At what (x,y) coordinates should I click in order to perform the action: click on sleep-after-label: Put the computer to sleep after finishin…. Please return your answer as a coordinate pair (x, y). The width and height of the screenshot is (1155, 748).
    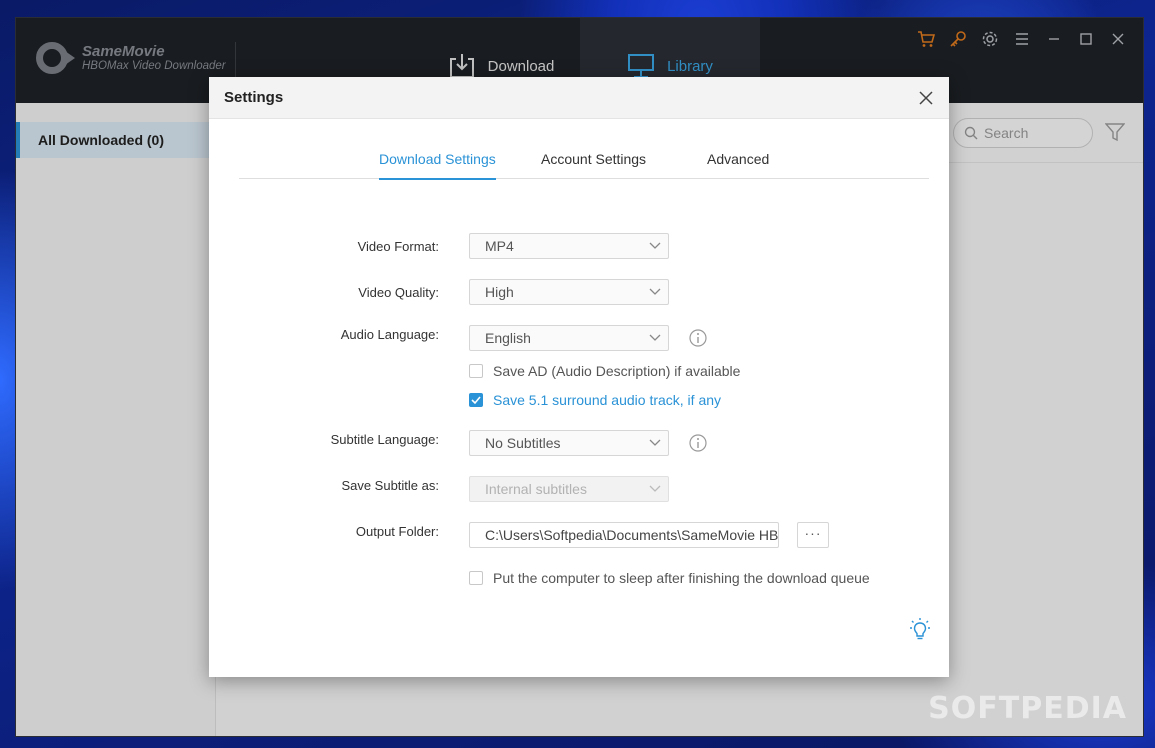
    Looking at the image, I should click on (681, 578).